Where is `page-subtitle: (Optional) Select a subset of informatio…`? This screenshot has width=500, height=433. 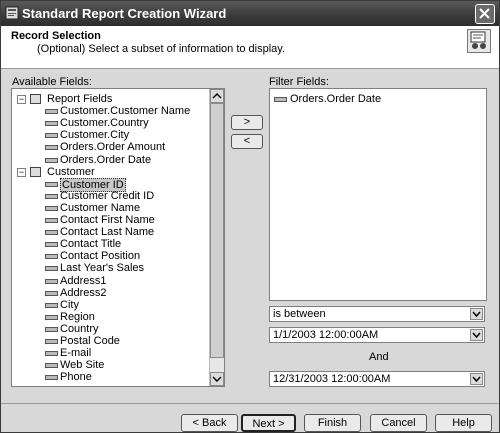 page-subtitle: (Optional) Select a subset of informatio… is located at coordinates (161, 49).